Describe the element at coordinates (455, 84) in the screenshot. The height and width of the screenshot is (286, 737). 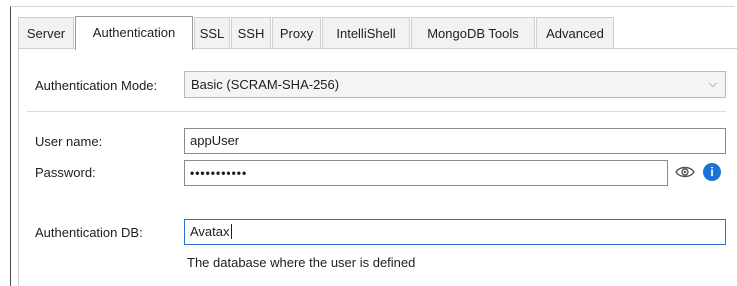
I see `auth-mode-select: Basic (SCRAM-SHA-256) ⌵` at that location.